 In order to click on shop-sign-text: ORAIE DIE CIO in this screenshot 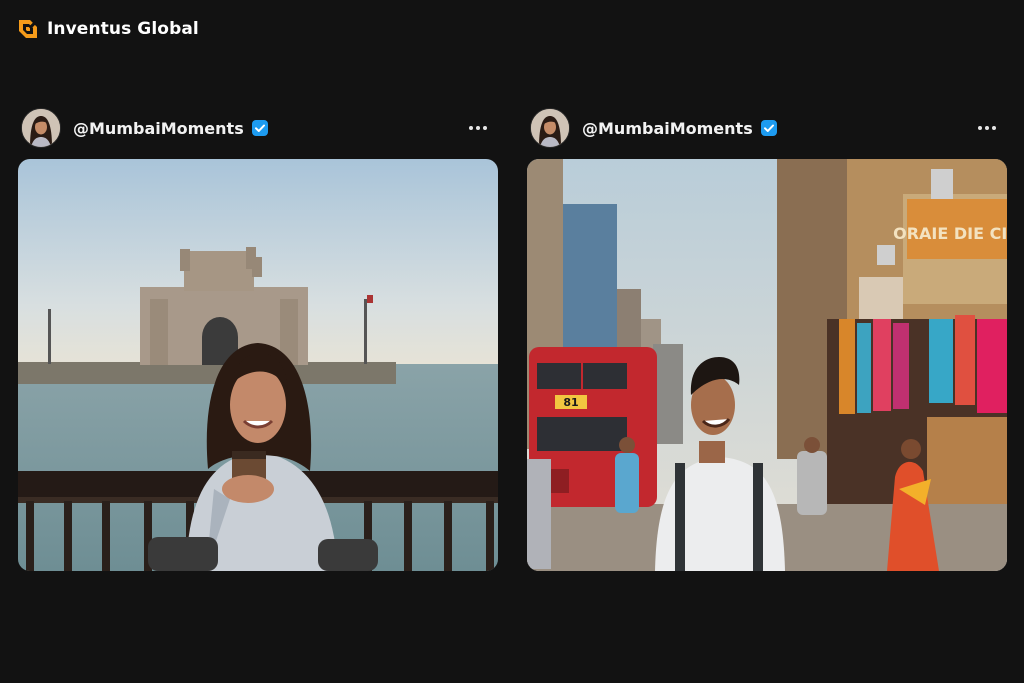, I will do `click(950, 233)`.